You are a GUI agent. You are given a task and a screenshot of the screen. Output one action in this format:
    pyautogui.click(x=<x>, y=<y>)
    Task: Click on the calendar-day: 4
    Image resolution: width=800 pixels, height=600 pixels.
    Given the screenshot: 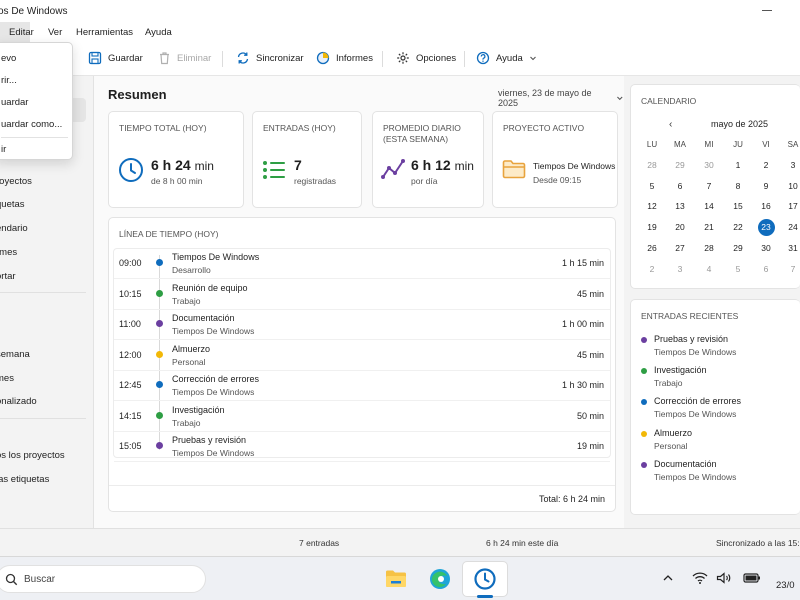 What is the action you would take?
    pyautogui.click(x=709, y=269)
    